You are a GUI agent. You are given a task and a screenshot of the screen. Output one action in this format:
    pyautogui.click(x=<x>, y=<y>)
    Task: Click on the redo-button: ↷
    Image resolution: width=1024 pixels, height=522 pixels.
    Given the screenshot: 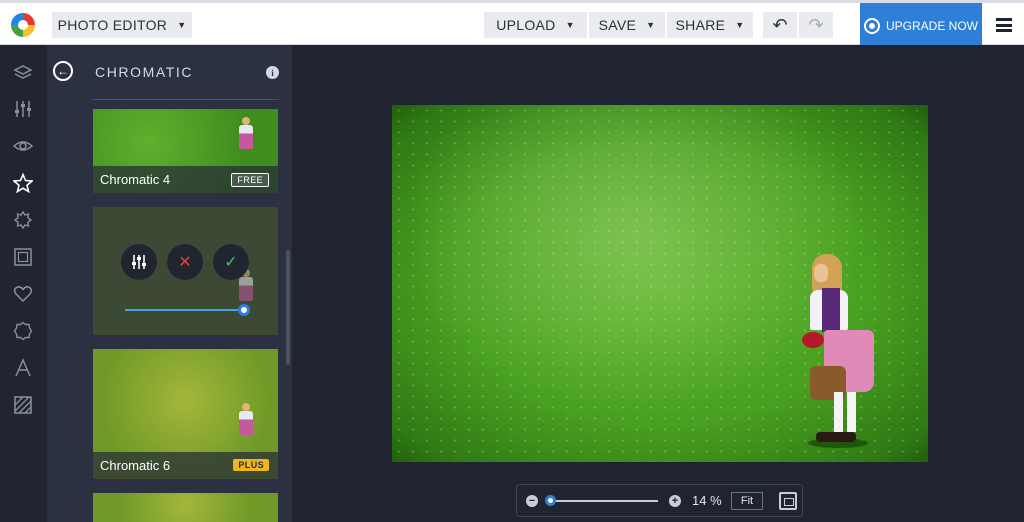 What is the action you would take?
    pyautogui.click(x=816, y=25)
    